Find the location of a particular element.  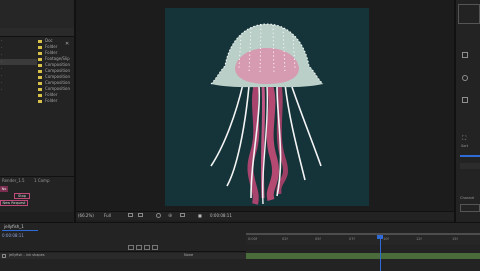

region-icon is located at coordinates (130, 215).